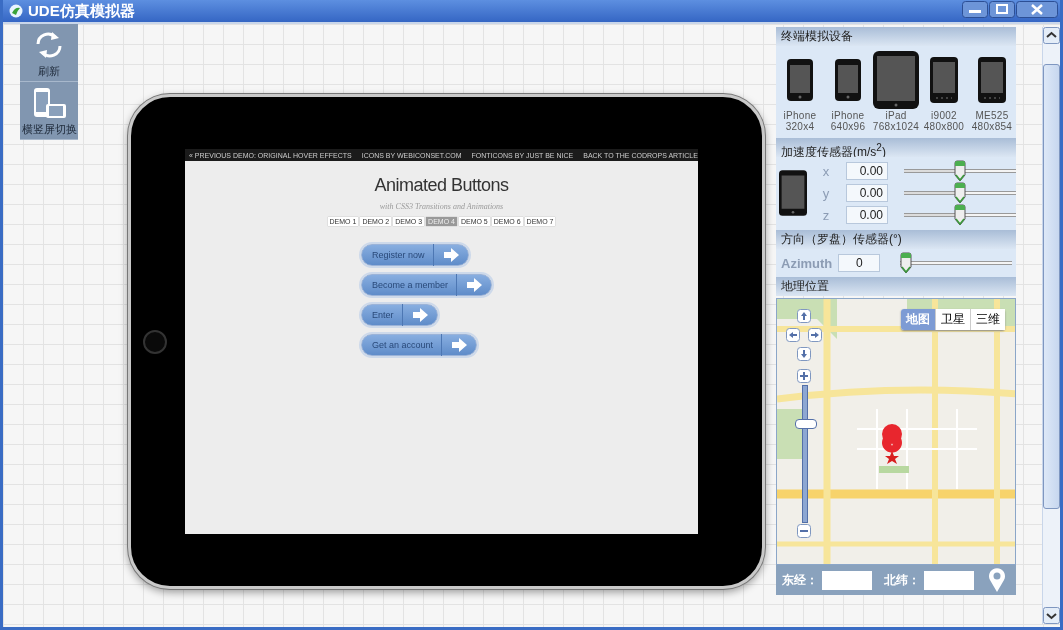 This screenshot has width=1063, height=630. What do you see at coordinates (804, 354) in the screenshot?
I see `pan-down-icon` at bounding box center [804, 354].